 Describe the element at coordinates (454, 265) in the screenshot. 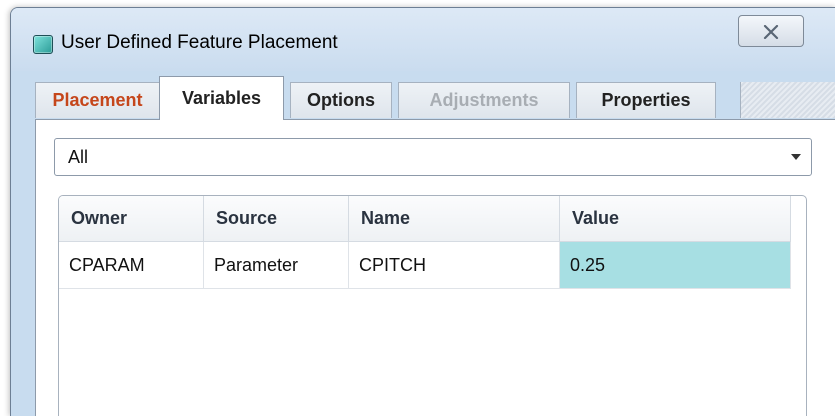

I see `cell-name: CPITCH` at that location.